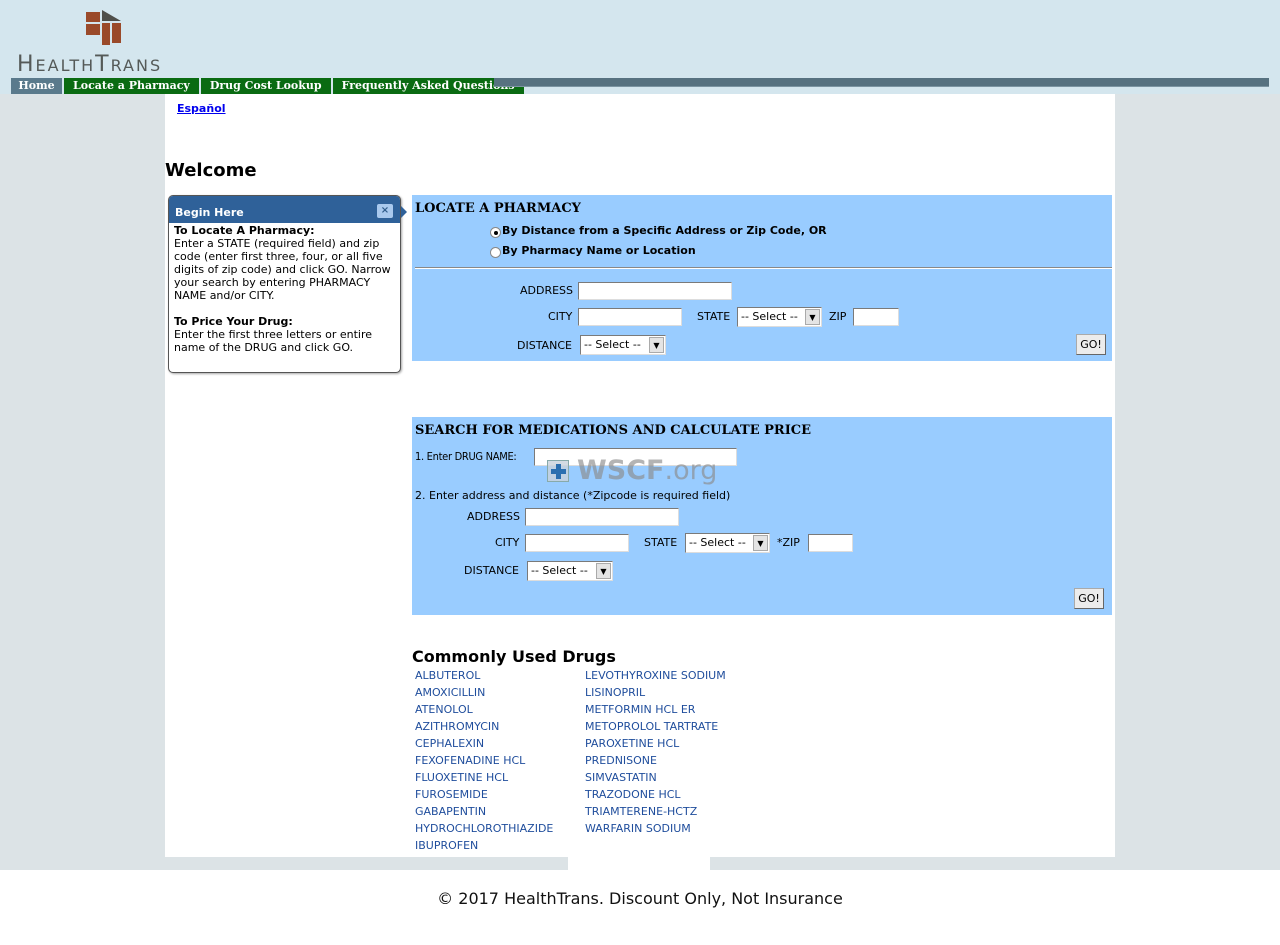 This screenshot has height=945, width=1280. I want to click on drug-link: ATENOLOL, so click(484, 709).